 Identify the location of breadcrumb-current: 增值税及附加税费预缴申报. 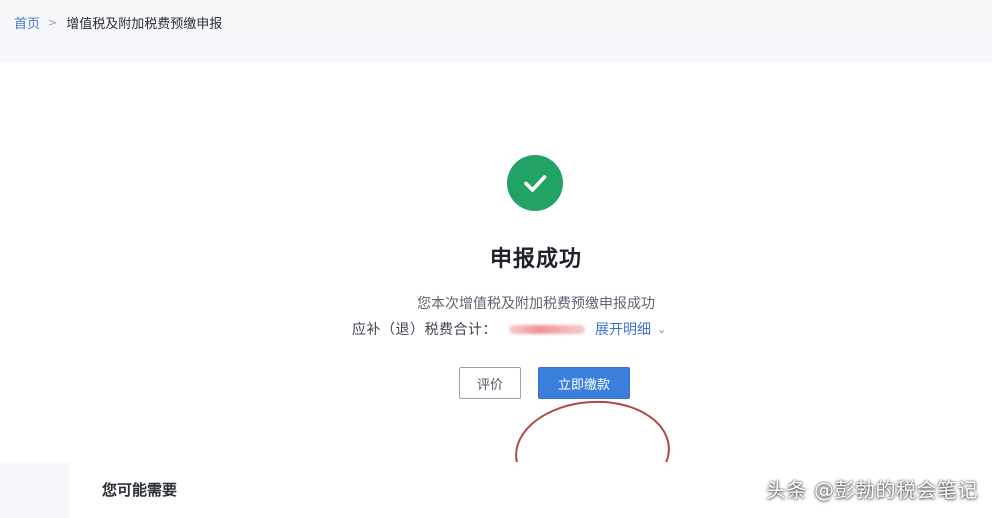
(144, 24).